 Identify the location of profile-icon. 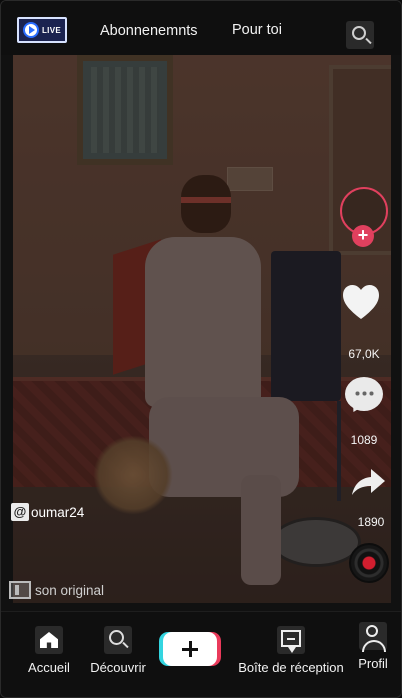
(373, 637).